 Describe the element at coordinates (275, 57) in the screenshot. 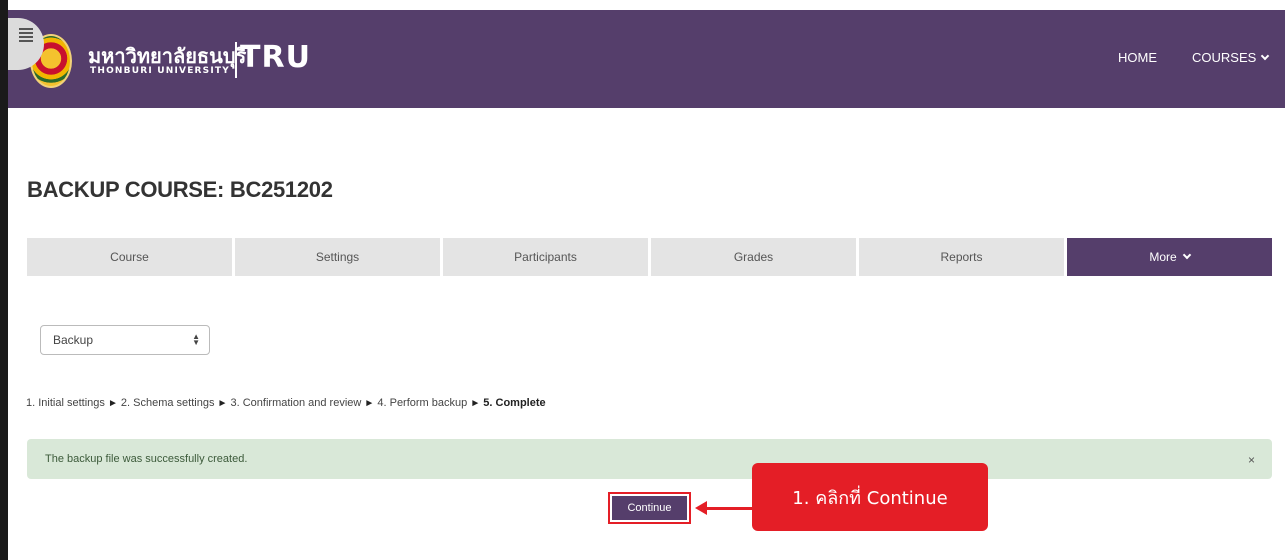

I see `logo-tru-text: TRU` at that location.